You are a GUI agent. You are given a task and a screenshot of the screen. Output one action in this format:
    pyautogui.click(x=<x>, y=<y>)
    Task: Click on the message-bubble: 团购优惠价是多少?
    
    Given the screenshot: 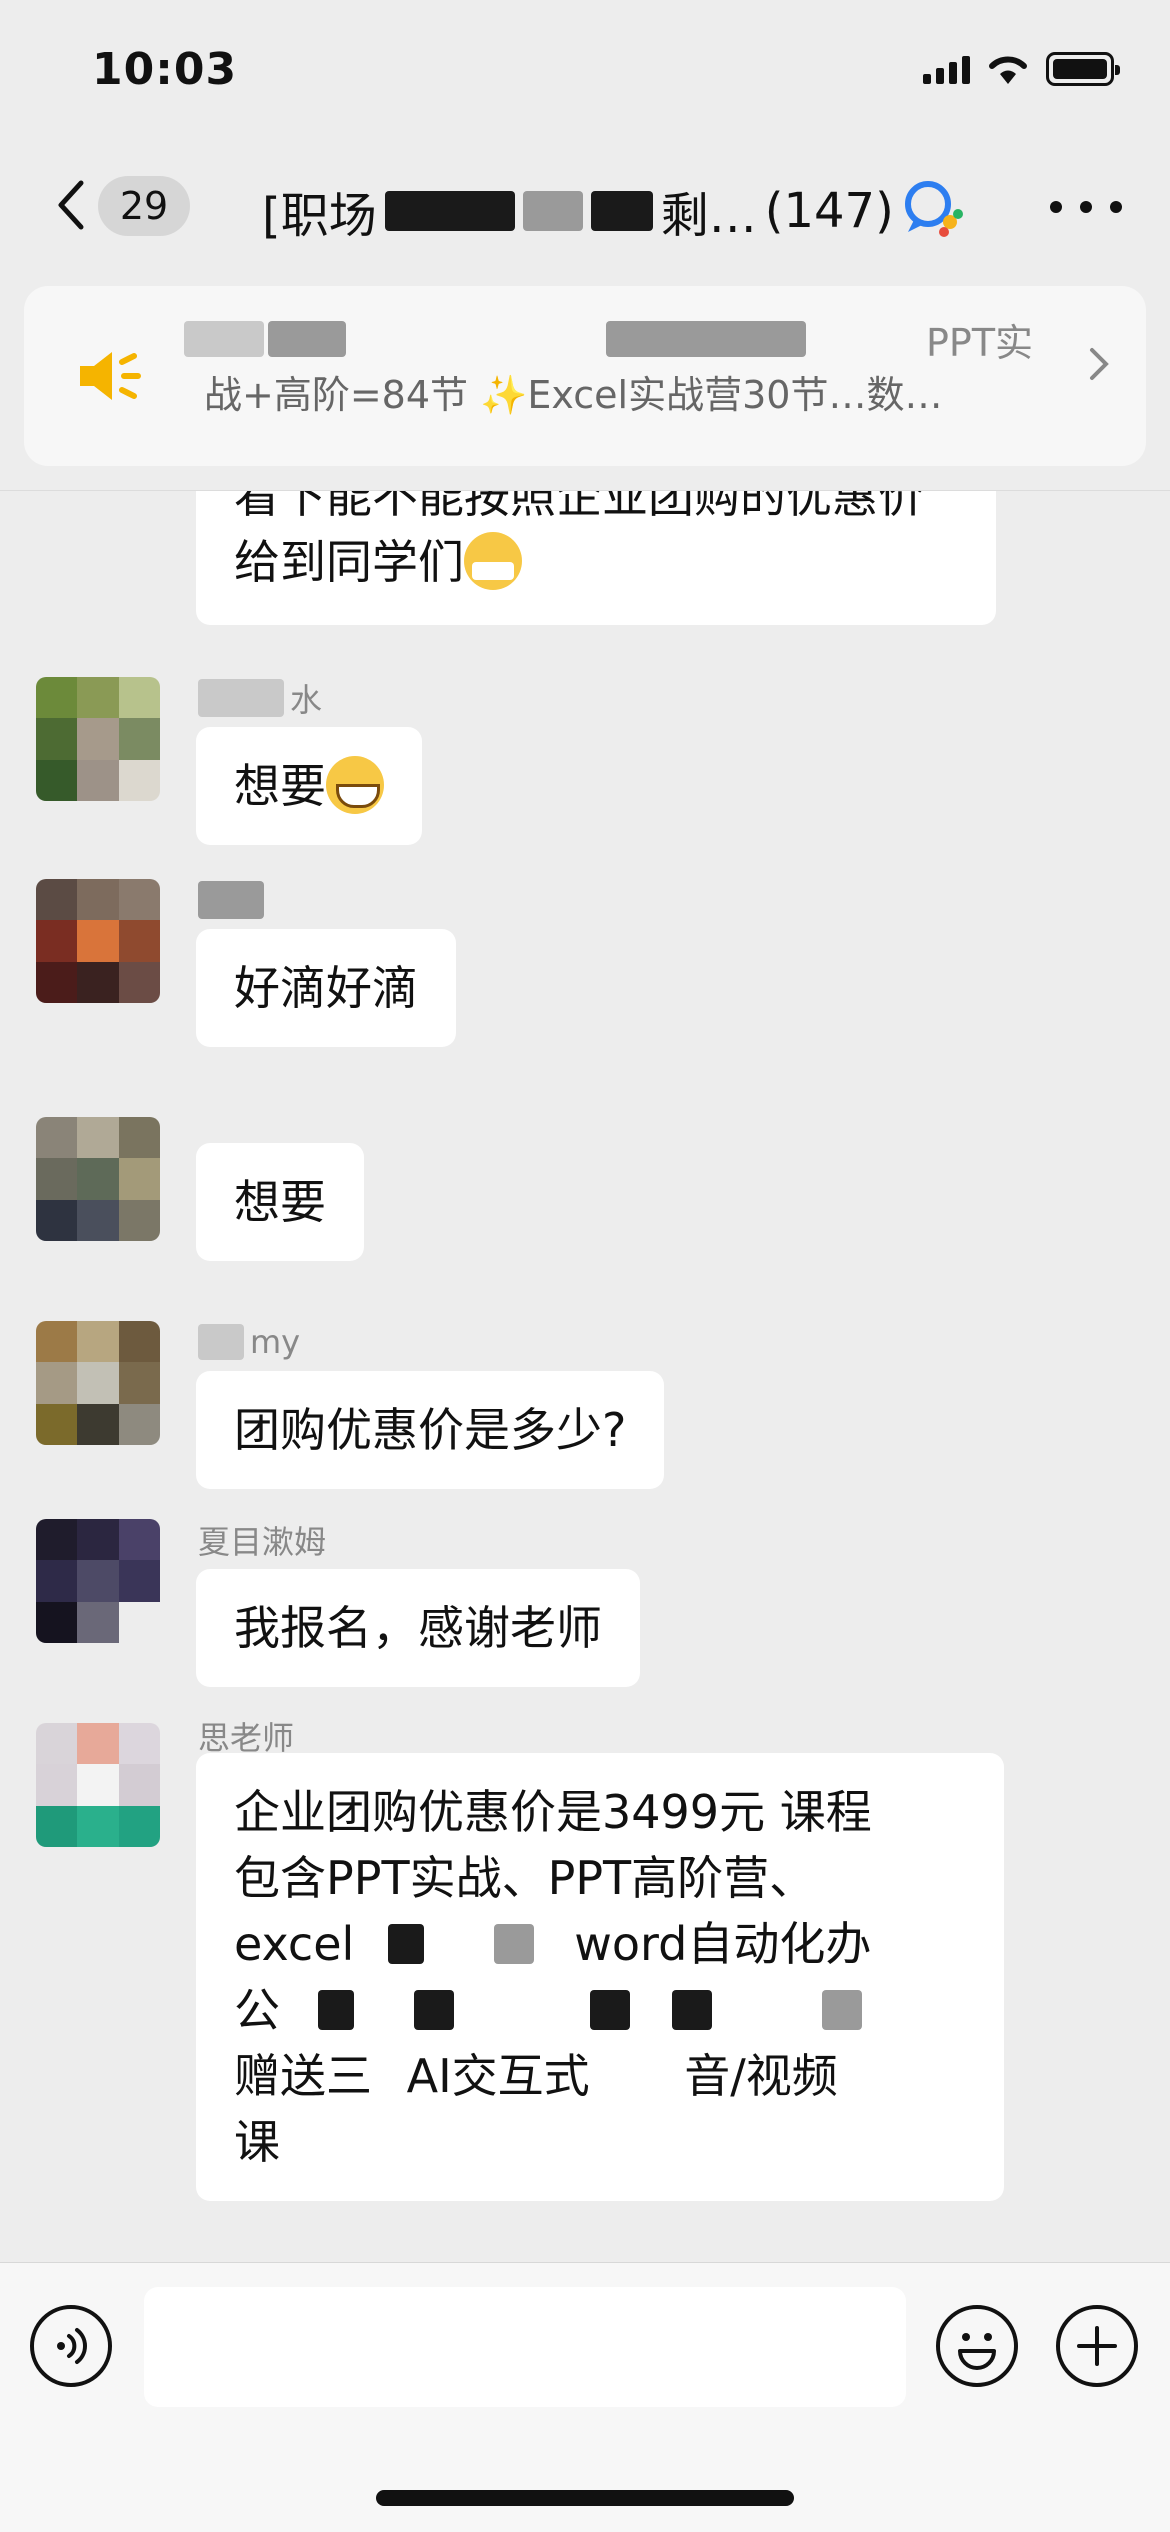 What is the action you would take?
    pyautogui.click(x=430, y=1430)
    